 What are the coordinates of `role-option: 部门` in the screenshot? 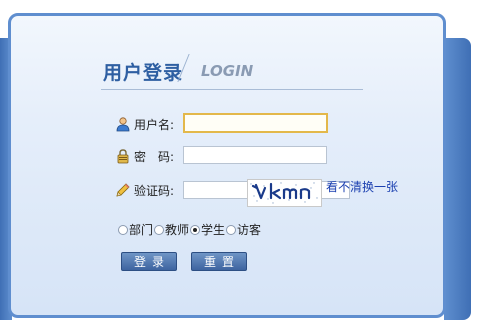 It's located at (135, 229).